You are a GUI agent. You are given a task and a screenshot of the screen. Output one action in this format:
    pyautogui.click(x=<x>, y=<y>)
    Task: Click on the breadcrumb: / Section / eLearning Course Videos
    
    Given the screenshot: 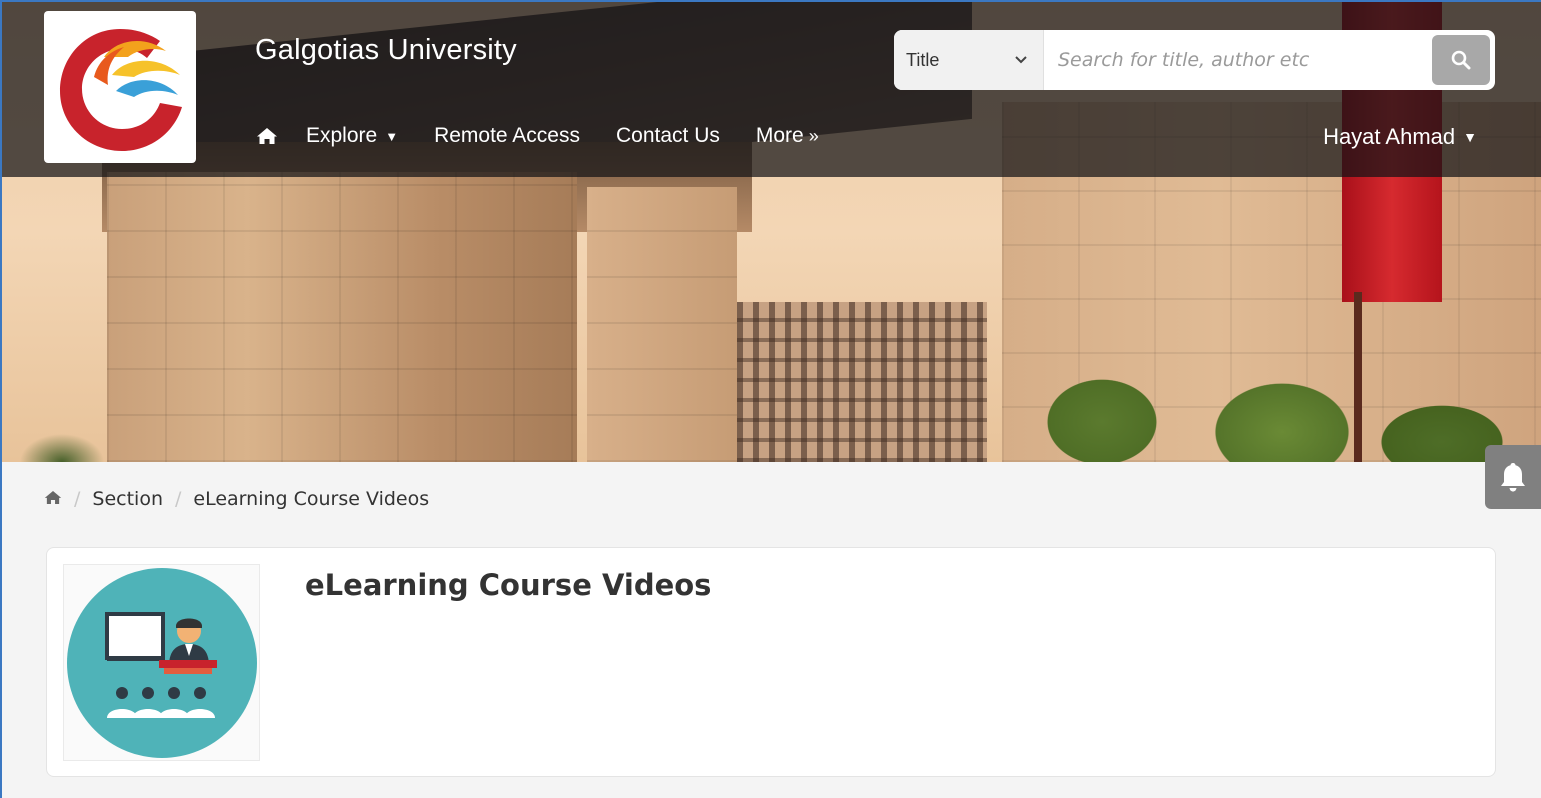 What is the action you would take?
    pyautogui.click(x=236, y=499)
    